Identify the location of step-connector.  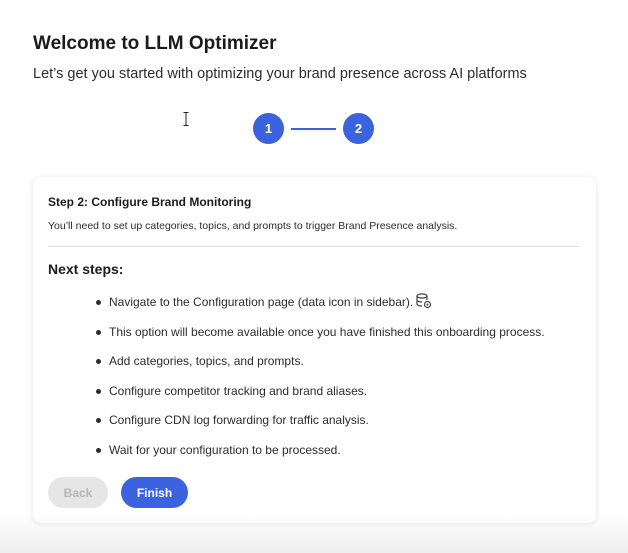
(313, 128).